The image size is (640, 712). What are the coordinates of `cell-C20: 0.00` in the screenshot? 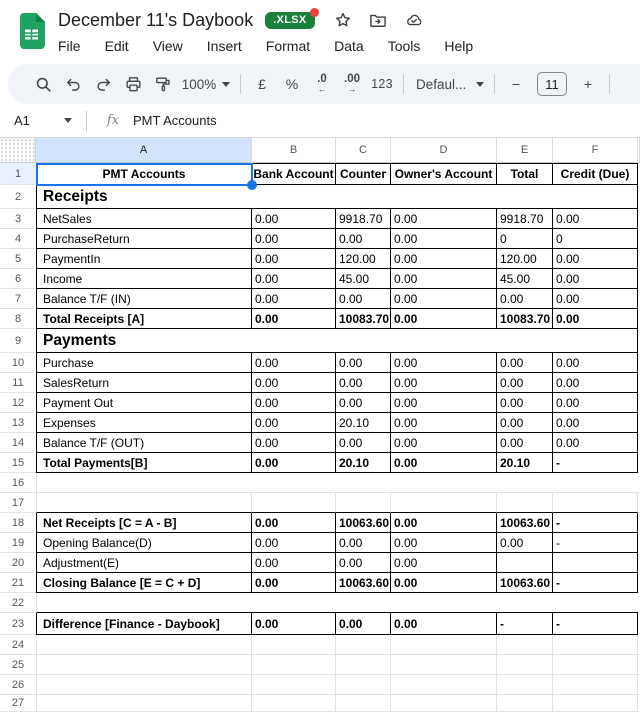 It's located at (363, 563).